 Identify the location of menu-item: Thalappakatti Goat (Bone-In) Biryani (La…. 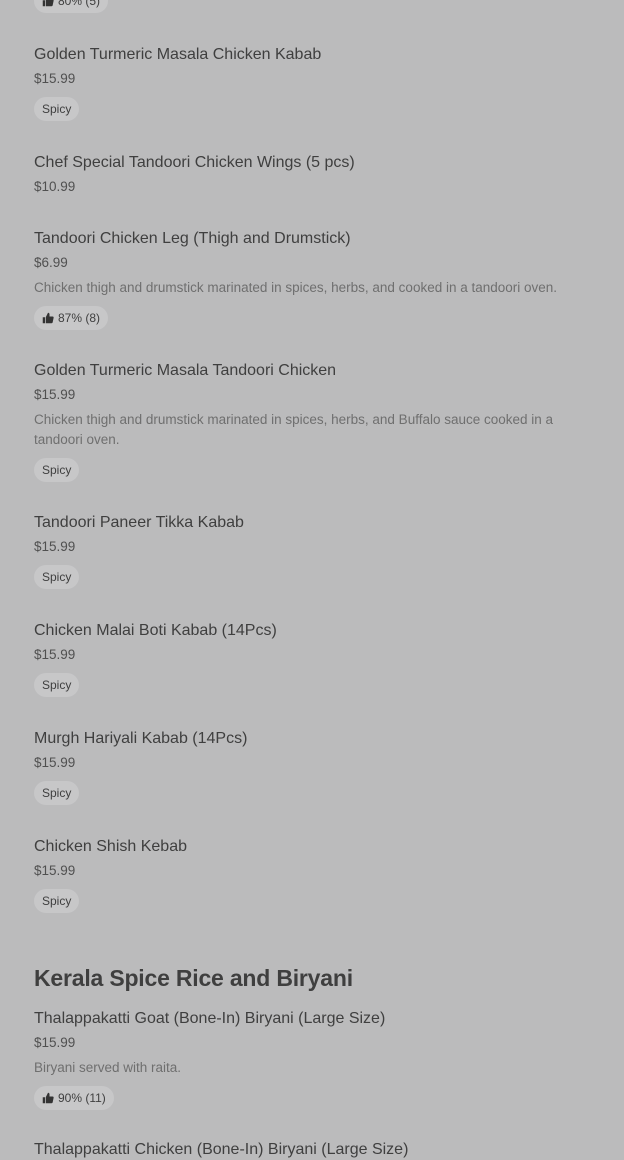
(319, 1059).